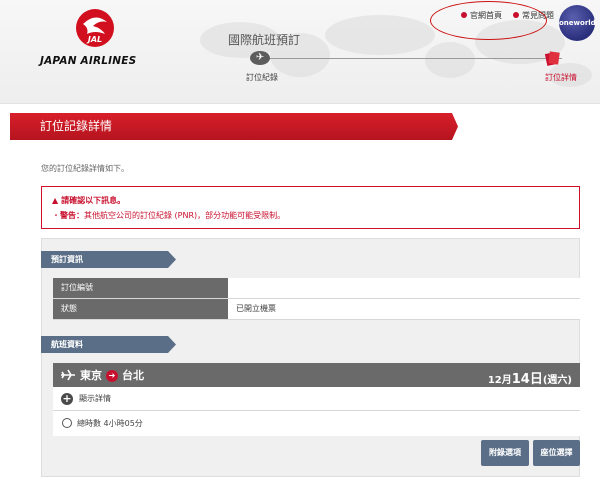 The width and height of the screenshot is (600, 477). I want to click on notice-title-text: 請確認以下訊息。, so click(93, 200).